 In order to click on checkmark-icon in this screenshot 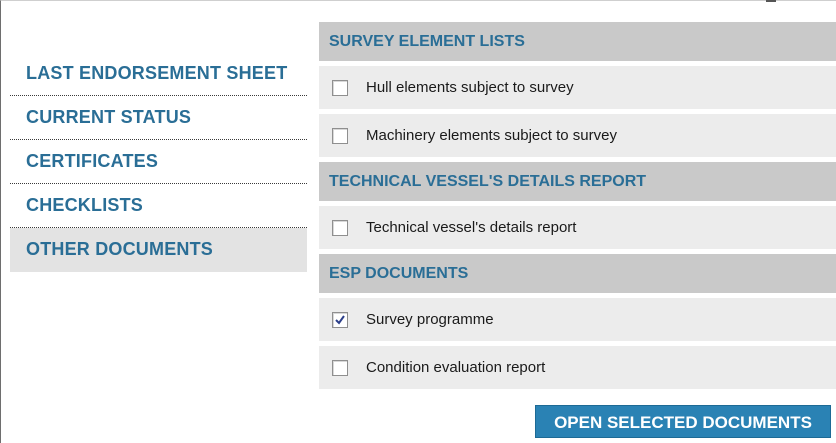, I will do `click(340, 319)`.